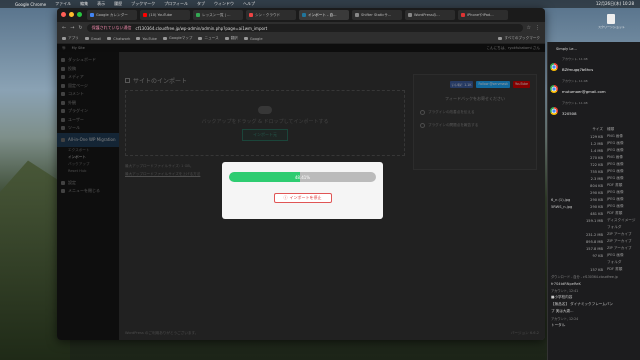  What do you see at coordinates (594, 178) in the screenshot?
I see `file-row: 2.3 MB JPEG 画像` at bounding box center [594, 178].